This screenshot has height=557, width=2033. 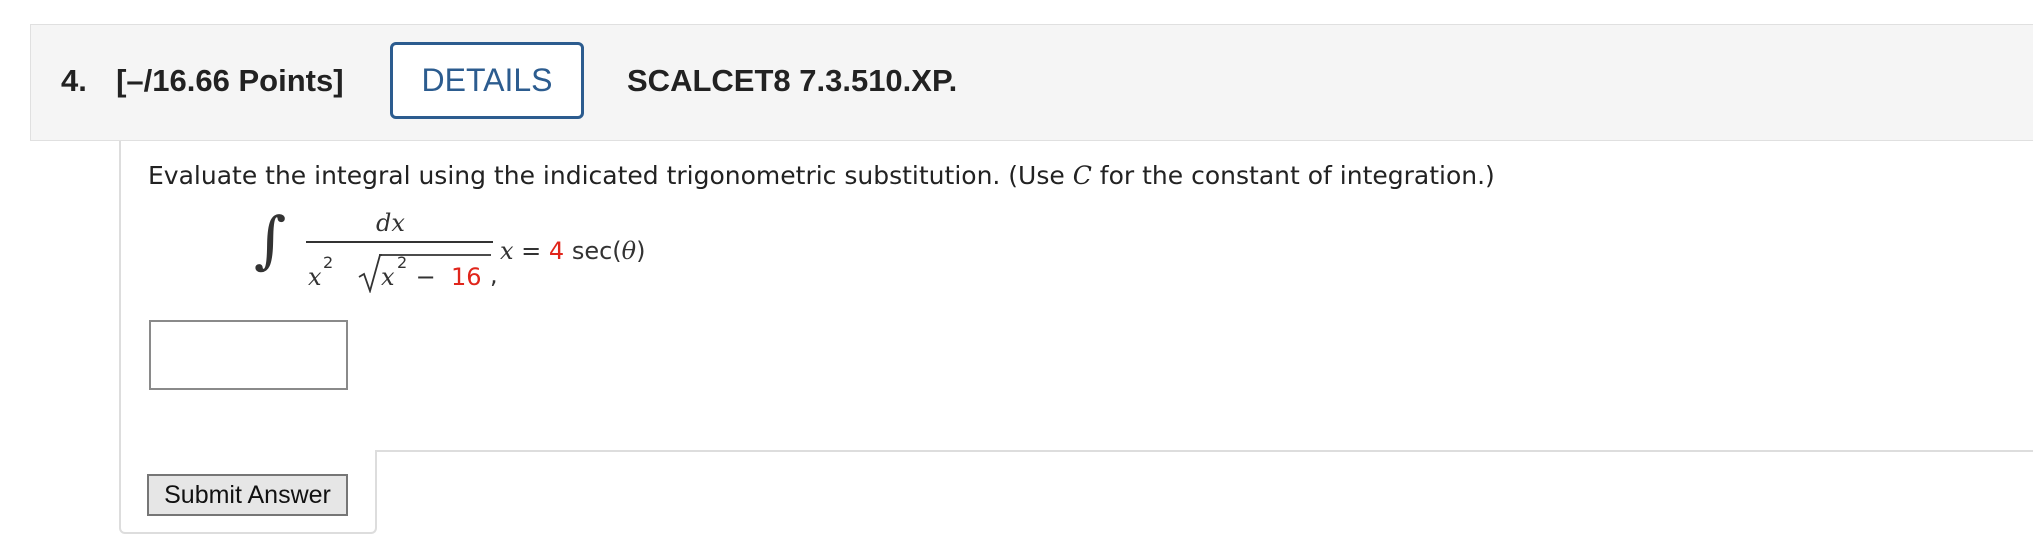 What do you see at coordinates (593, 251) in the screenshot?
I see `subst-func: sec(` at bounding box center [593, 251].